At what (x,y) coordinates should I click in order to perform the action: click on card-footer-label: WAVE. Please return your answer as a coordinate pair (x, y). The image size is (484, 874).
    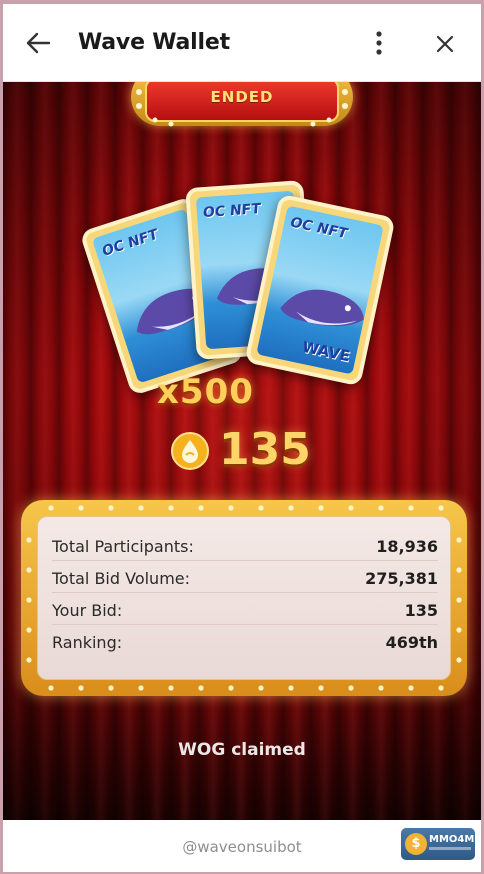
    Looking at the image, I should click on (326, 351).